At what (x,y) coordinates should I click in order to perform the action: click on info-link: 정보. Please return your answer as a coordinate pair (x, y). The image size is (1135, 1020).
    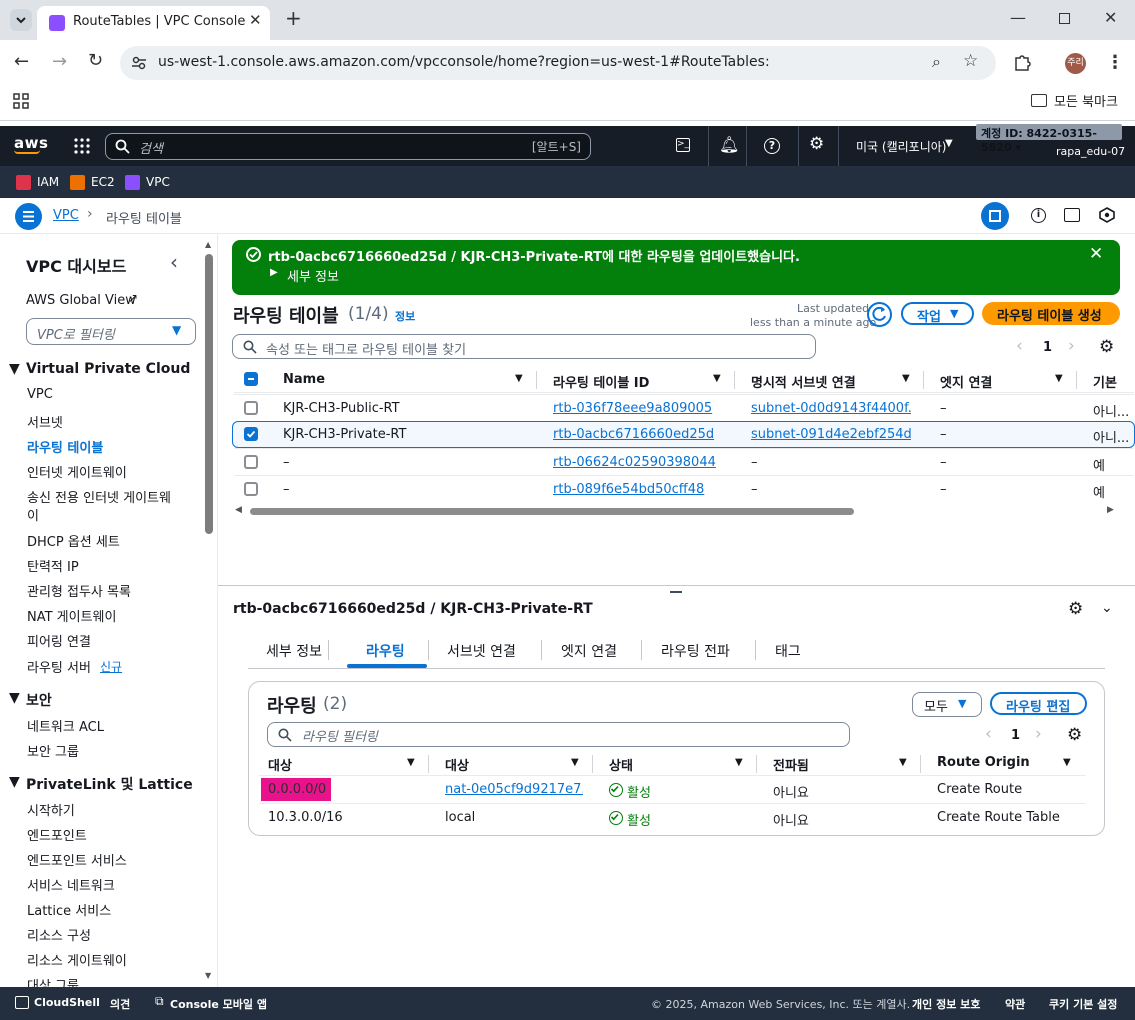
    Looking at the image, I should click on (405, 316).